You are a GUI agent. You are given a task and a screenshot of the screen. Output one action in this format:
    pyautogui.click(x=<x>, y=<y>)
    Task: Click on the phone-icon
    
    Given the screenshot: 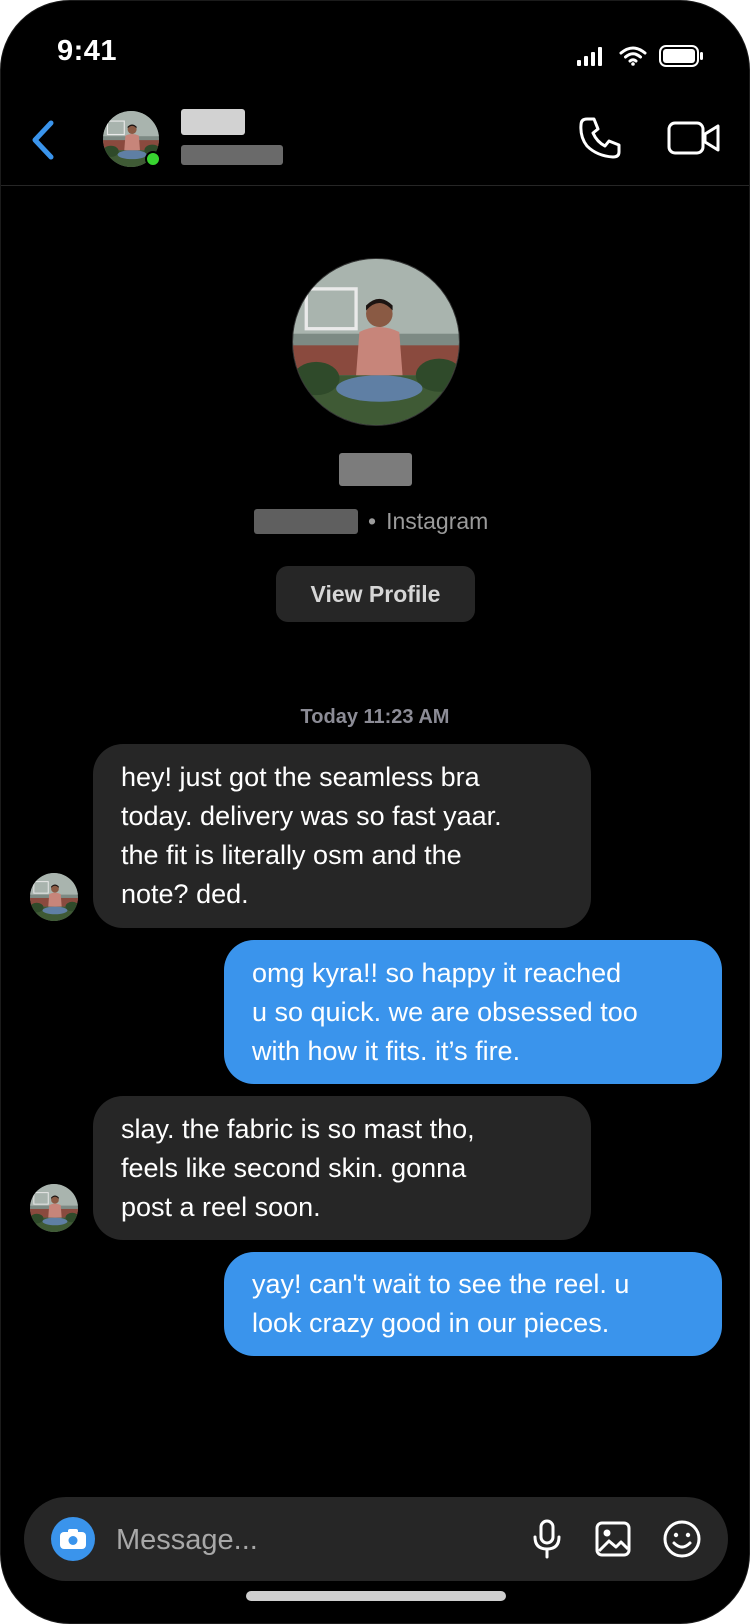 What is the action you would take?
    pyautogui.click(x=600, y=138)
    